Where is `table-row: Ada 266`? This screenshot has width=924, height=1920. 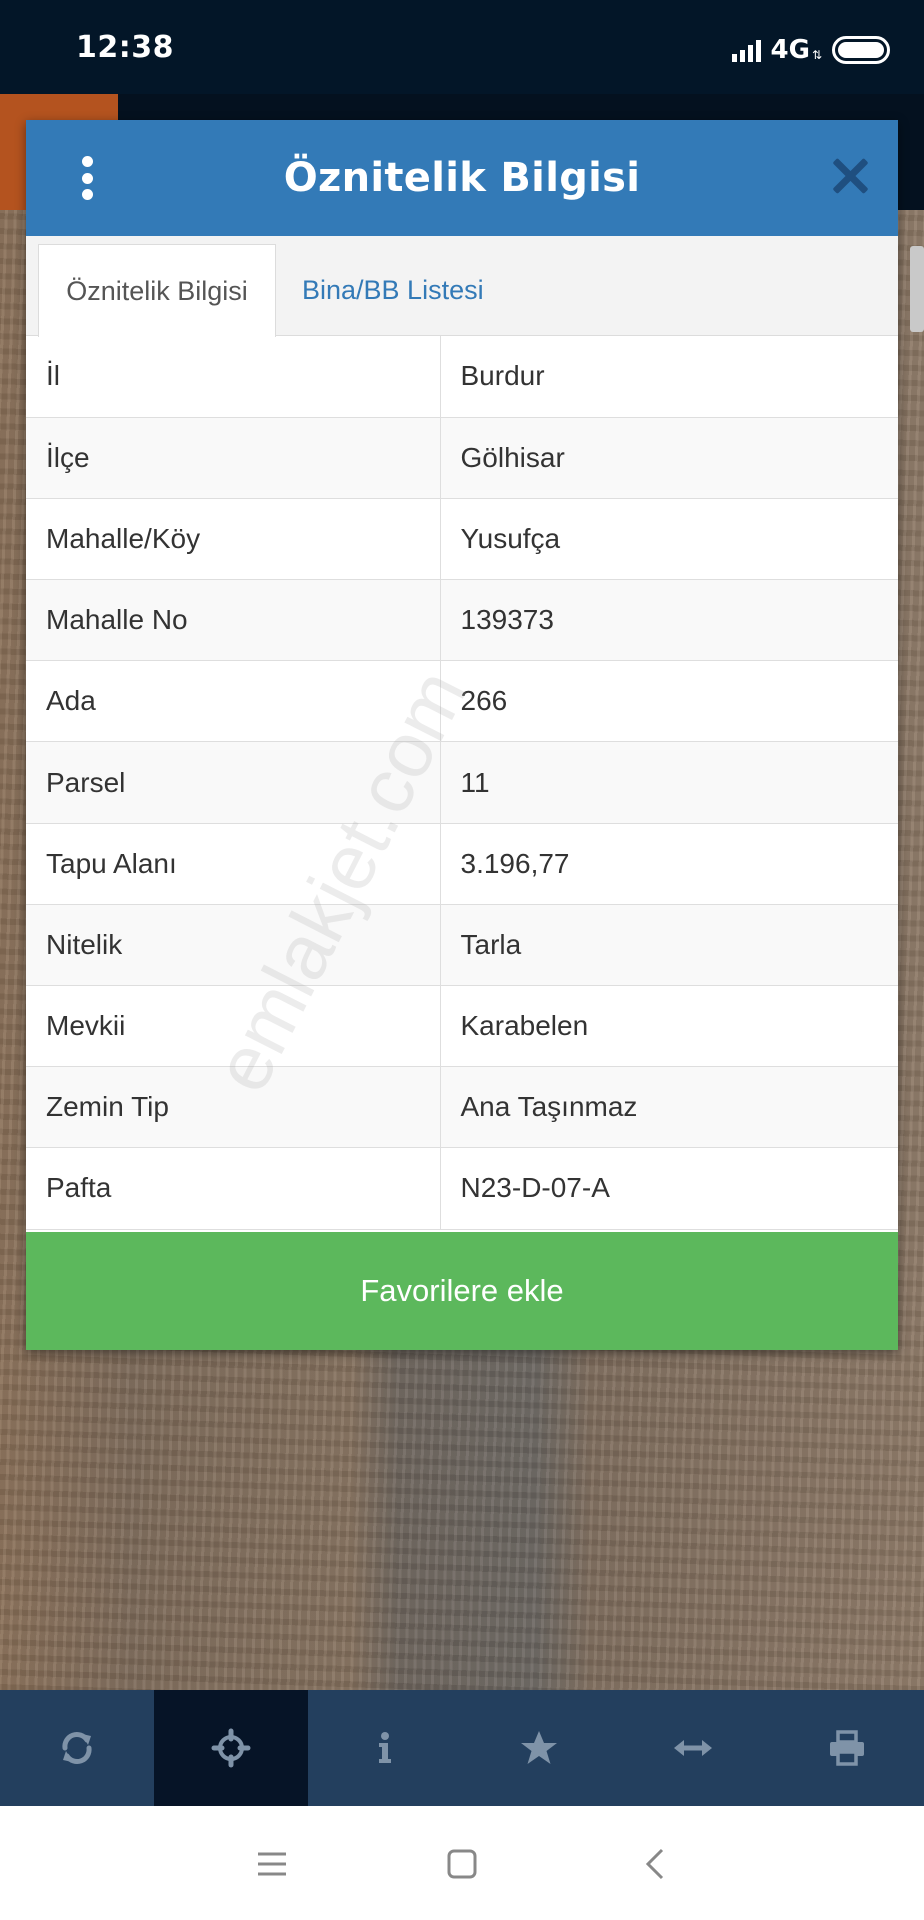 table-row: Ada 266 is located at coordinates (462, 701).